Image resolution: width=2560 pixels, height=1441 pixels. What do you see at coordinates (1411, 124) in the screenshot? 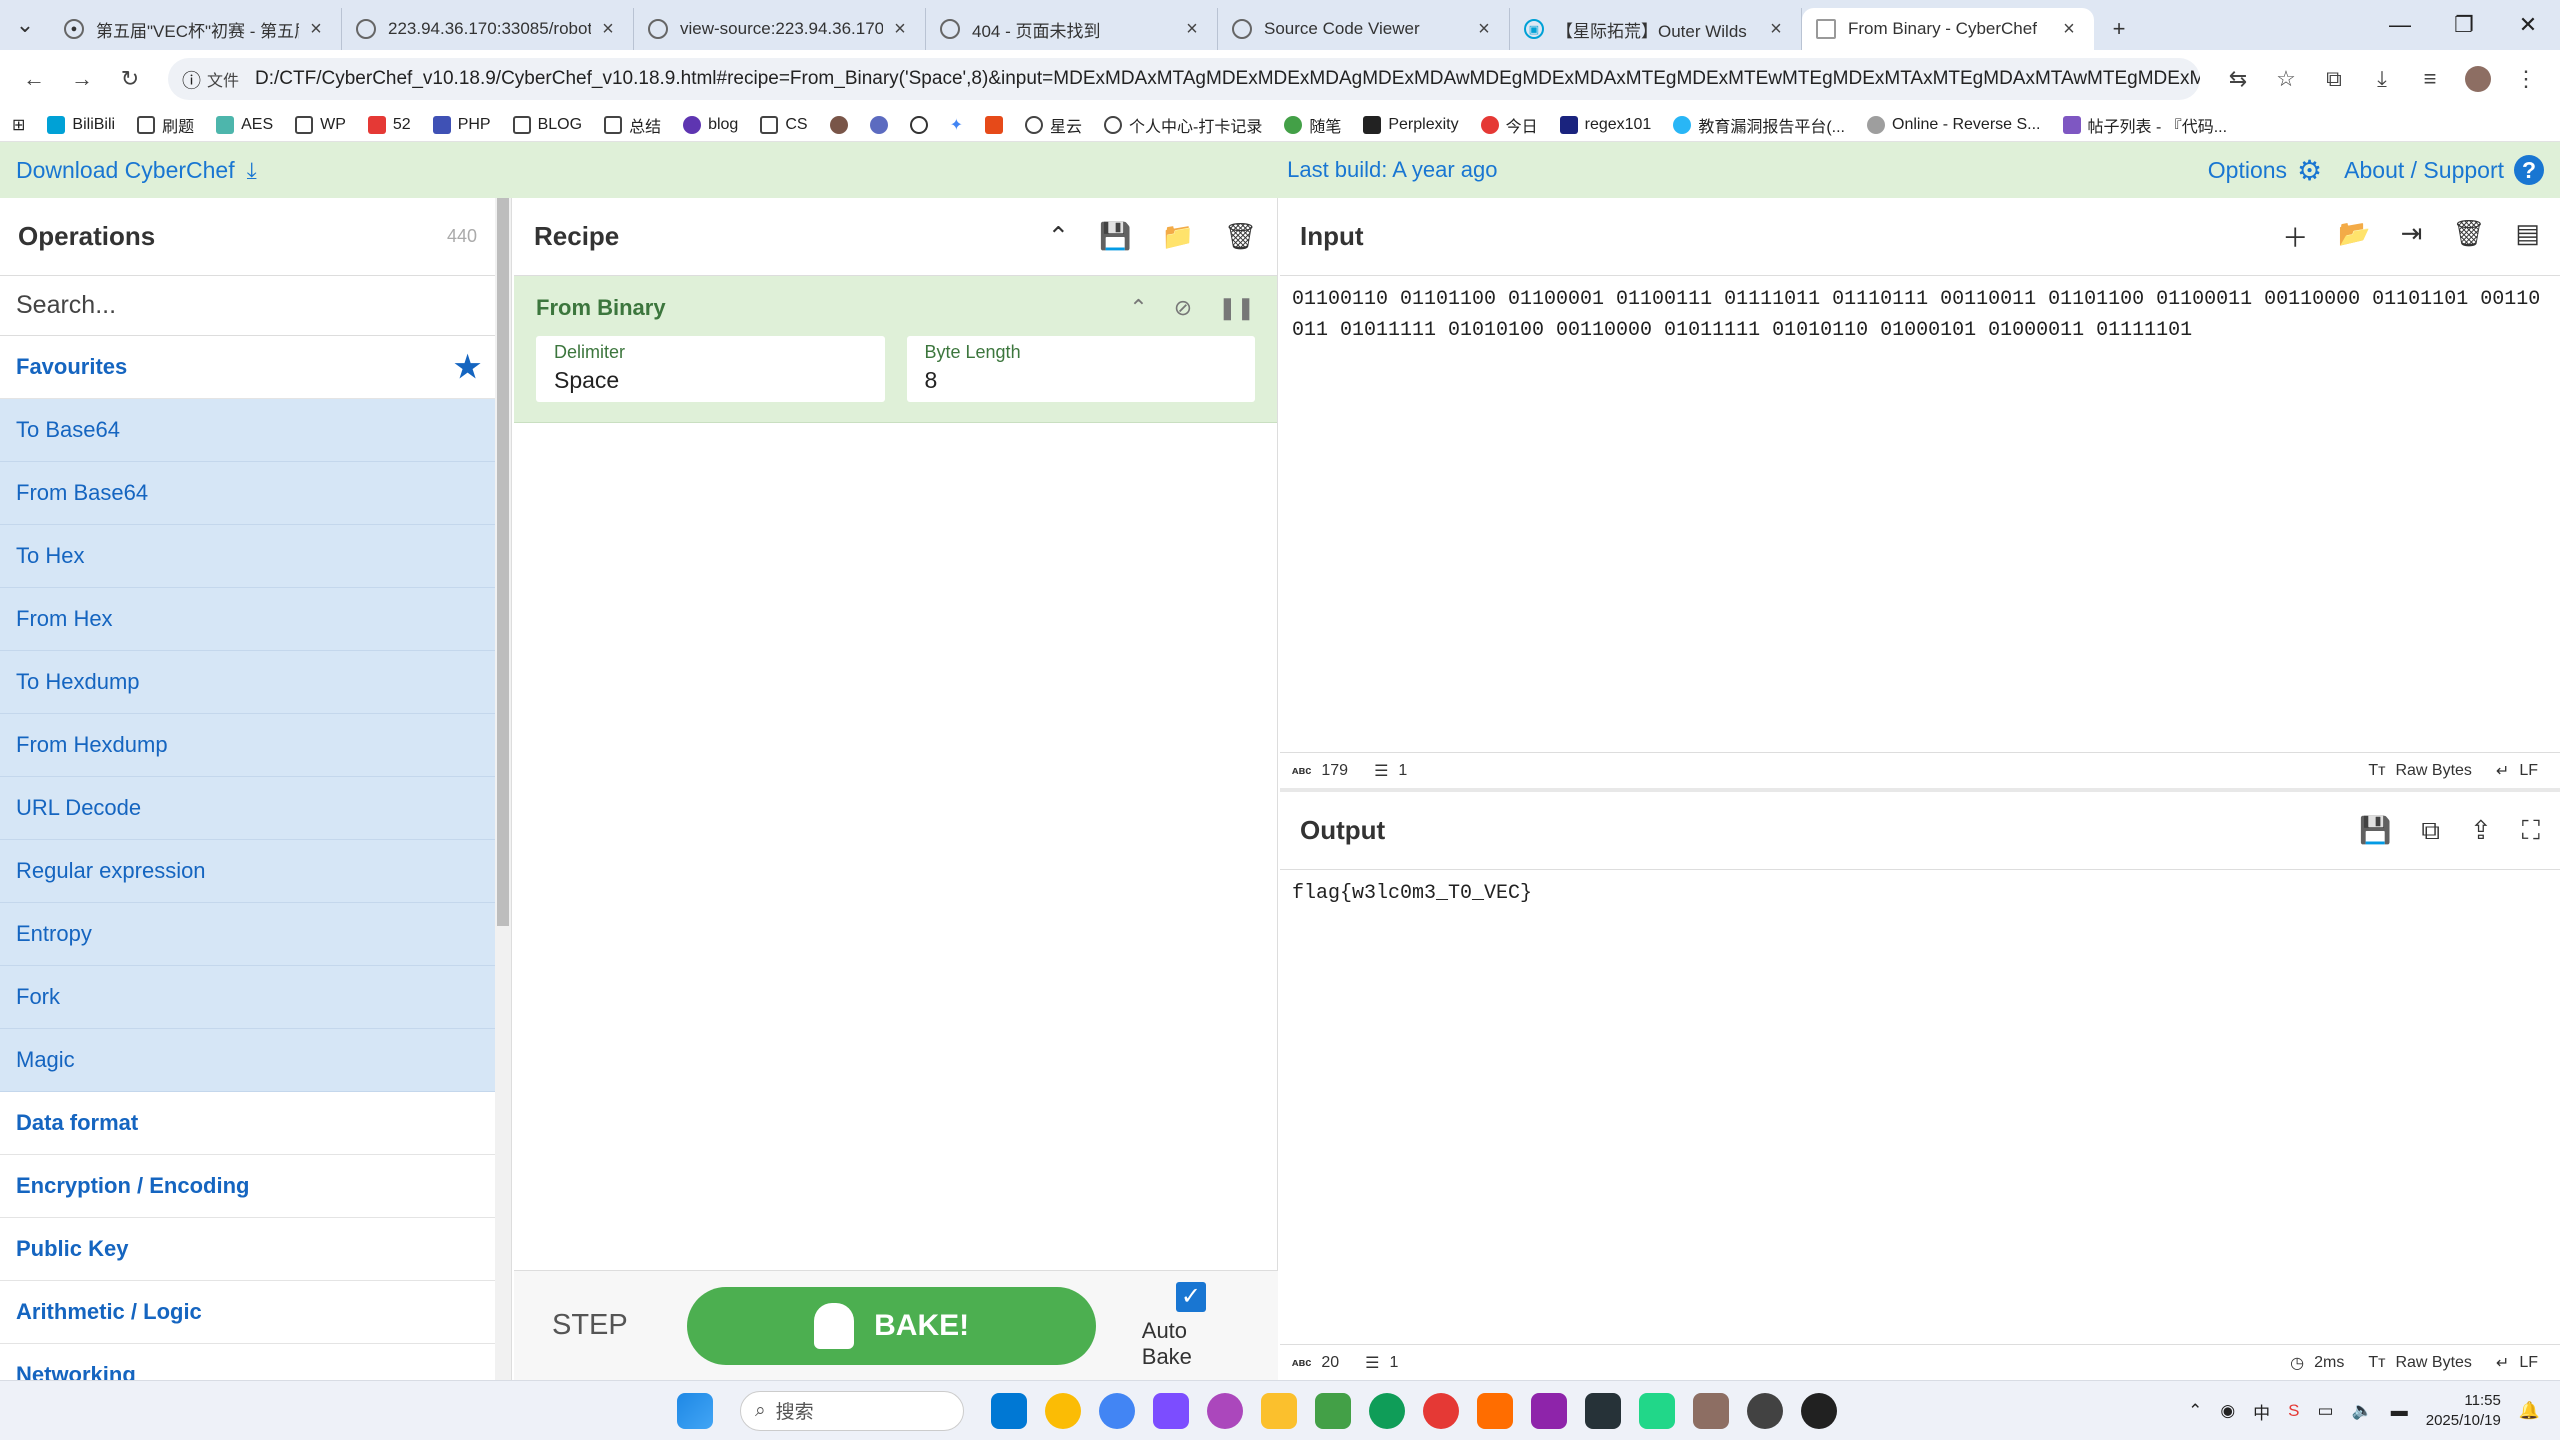
I see `bookmark-item: Perplexity` at bounding box center [1411, 124].